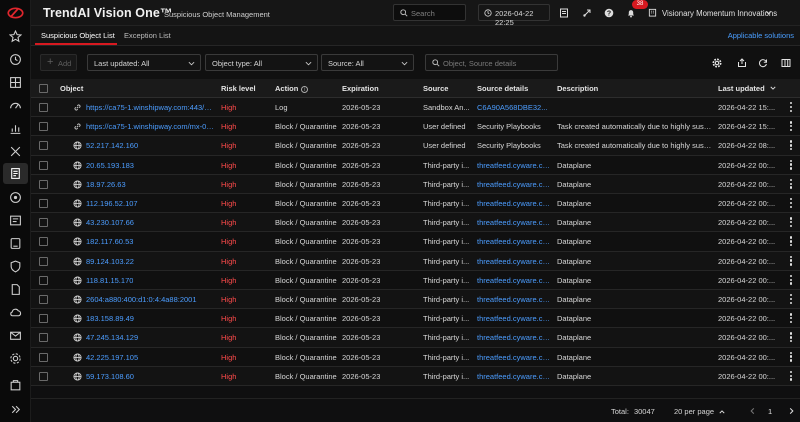  What do you see at coordinates (752, 411) in the screenshot?
I see `previous-page-icon` at bounding box center [752, 411].